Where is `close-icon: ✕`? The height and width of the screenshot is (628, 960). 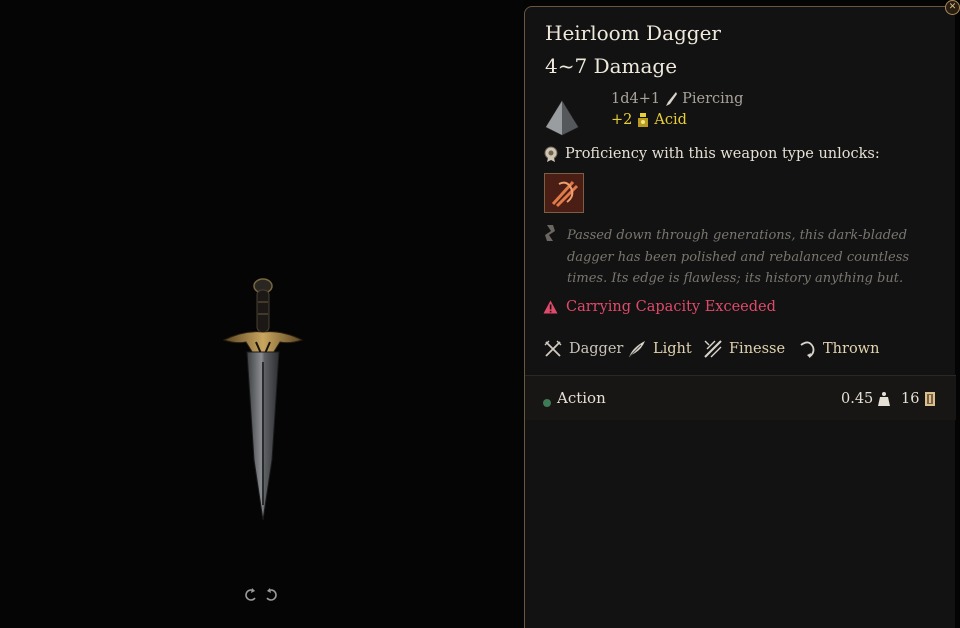 close-icon: ✕ is located at coordinates (952, 7).